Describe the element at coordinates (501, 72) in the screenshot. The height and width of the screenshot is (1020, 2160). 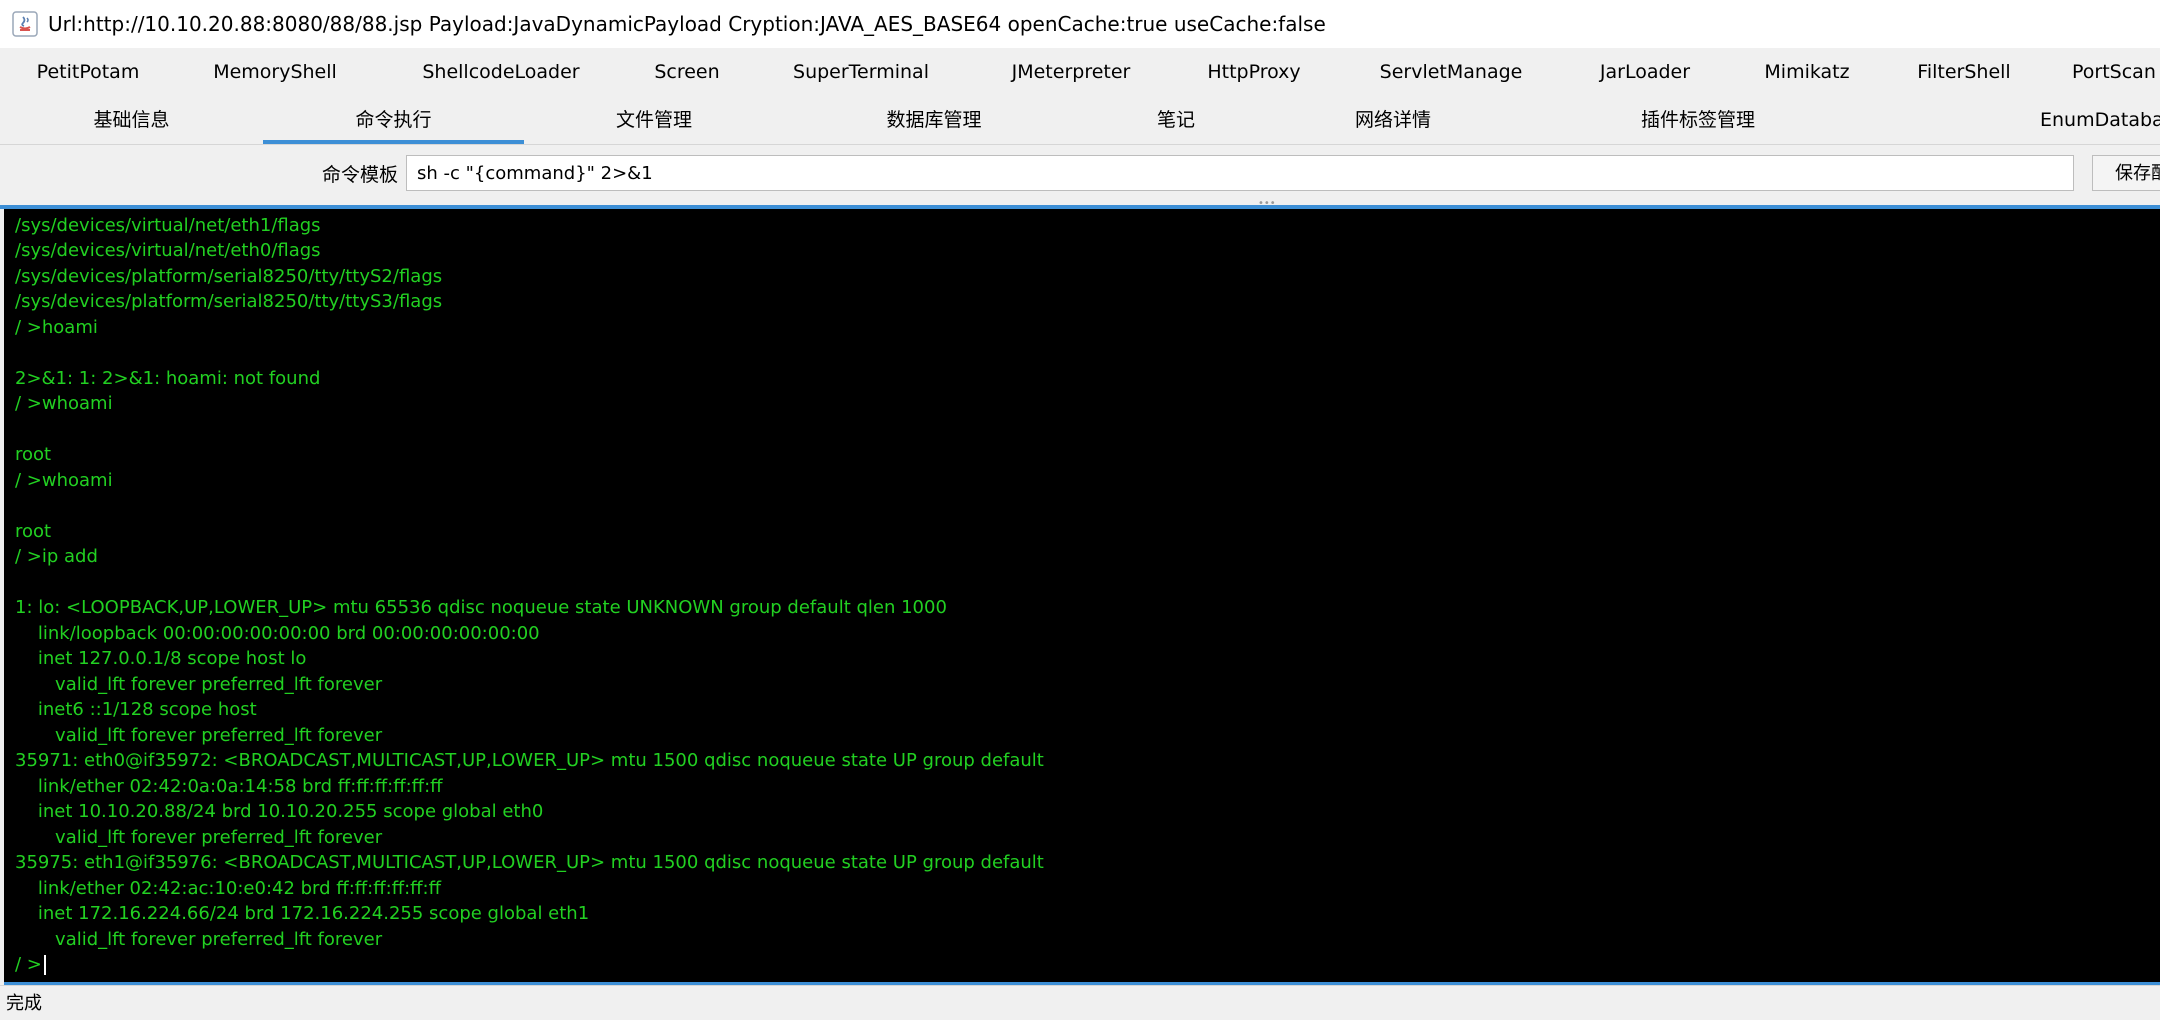
I see `tab-shellcodeloader: ShellcodeLoader` at that location.